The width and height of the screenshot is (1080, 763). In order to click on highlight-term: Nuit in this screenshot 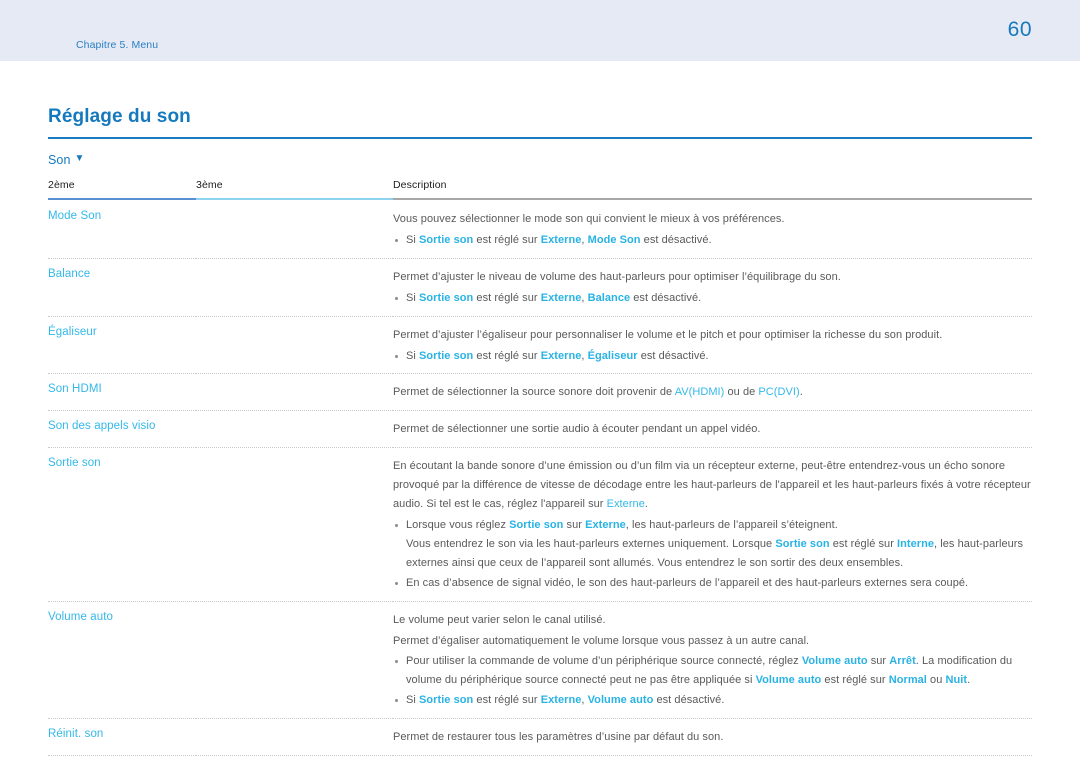, I will do `click(956, 680)`.